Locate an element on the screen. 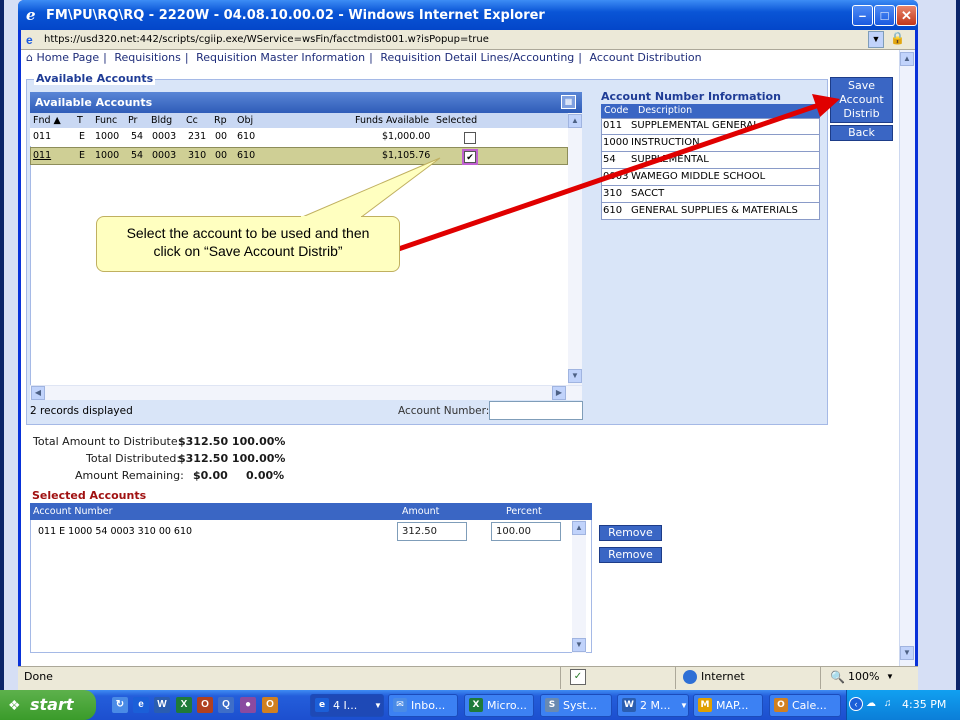  annotation-overlay is located at coordinates (569, 176).